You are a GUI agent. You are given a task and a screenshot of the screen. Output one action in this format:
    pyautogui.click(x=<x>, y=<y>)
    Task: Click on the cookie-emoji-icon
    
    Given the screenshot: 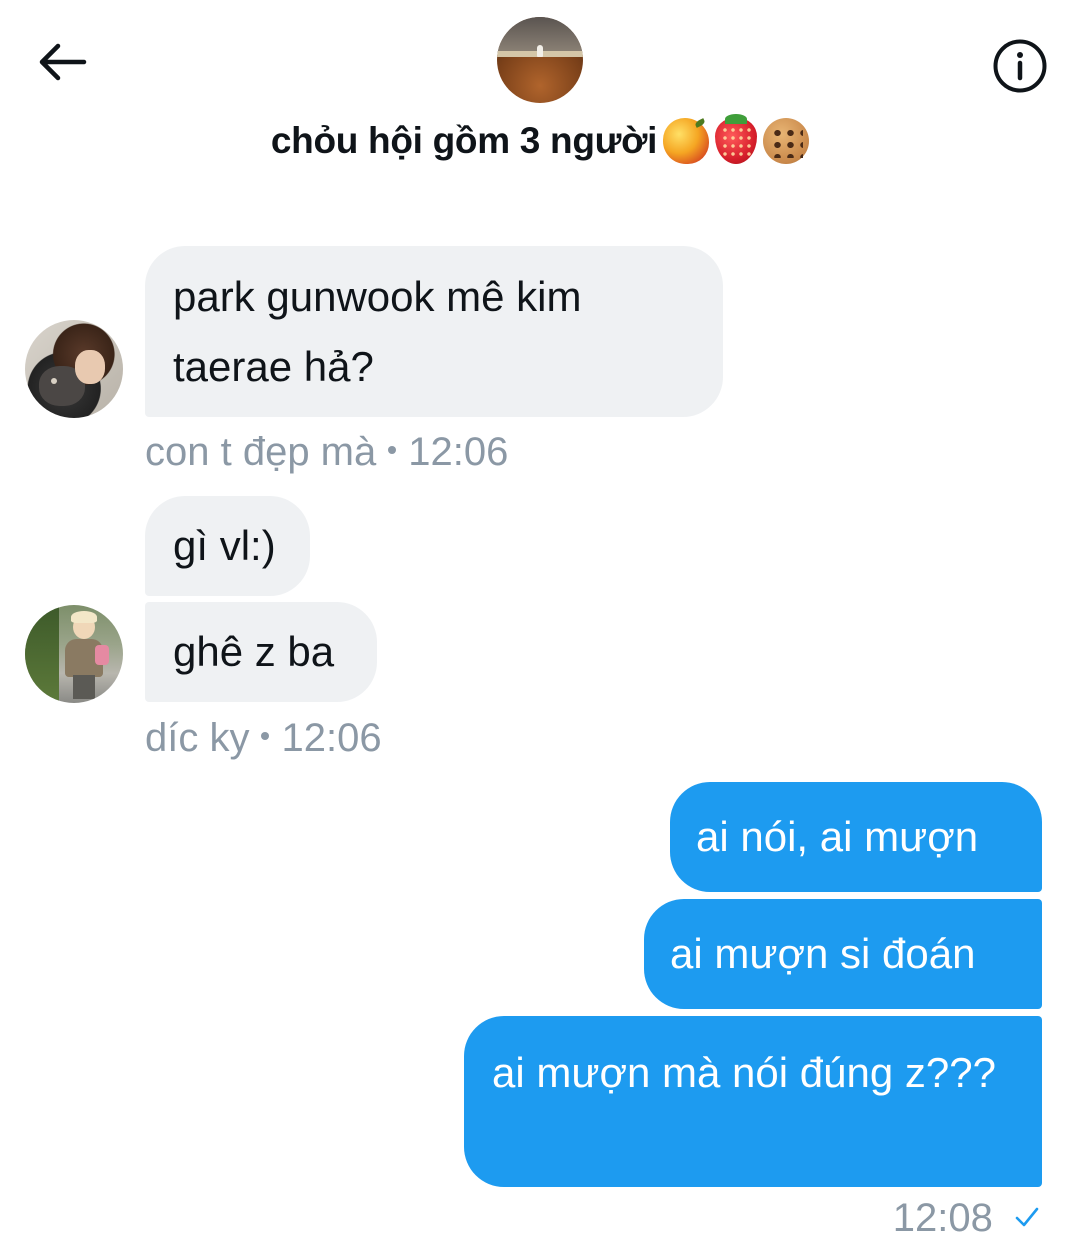 What is the action you would take?
    pyautogui.click(x=786, y=141)
    